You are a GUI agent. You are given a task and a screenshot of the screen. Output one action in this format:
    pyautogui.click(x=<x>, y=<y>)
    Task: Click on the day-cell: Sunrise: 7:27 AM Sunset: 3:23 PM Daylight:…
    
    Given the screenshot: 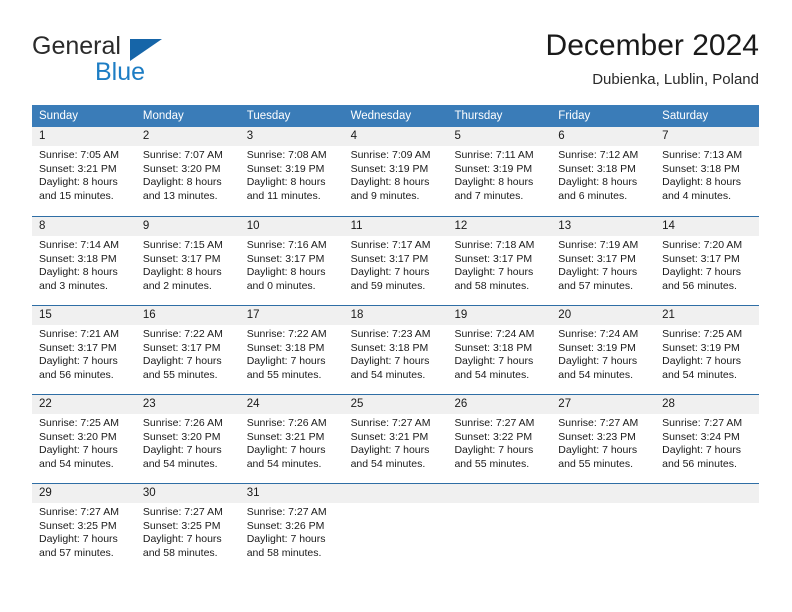 What is the action you would take?
    pyautogui.click(x=603, y=448)
    